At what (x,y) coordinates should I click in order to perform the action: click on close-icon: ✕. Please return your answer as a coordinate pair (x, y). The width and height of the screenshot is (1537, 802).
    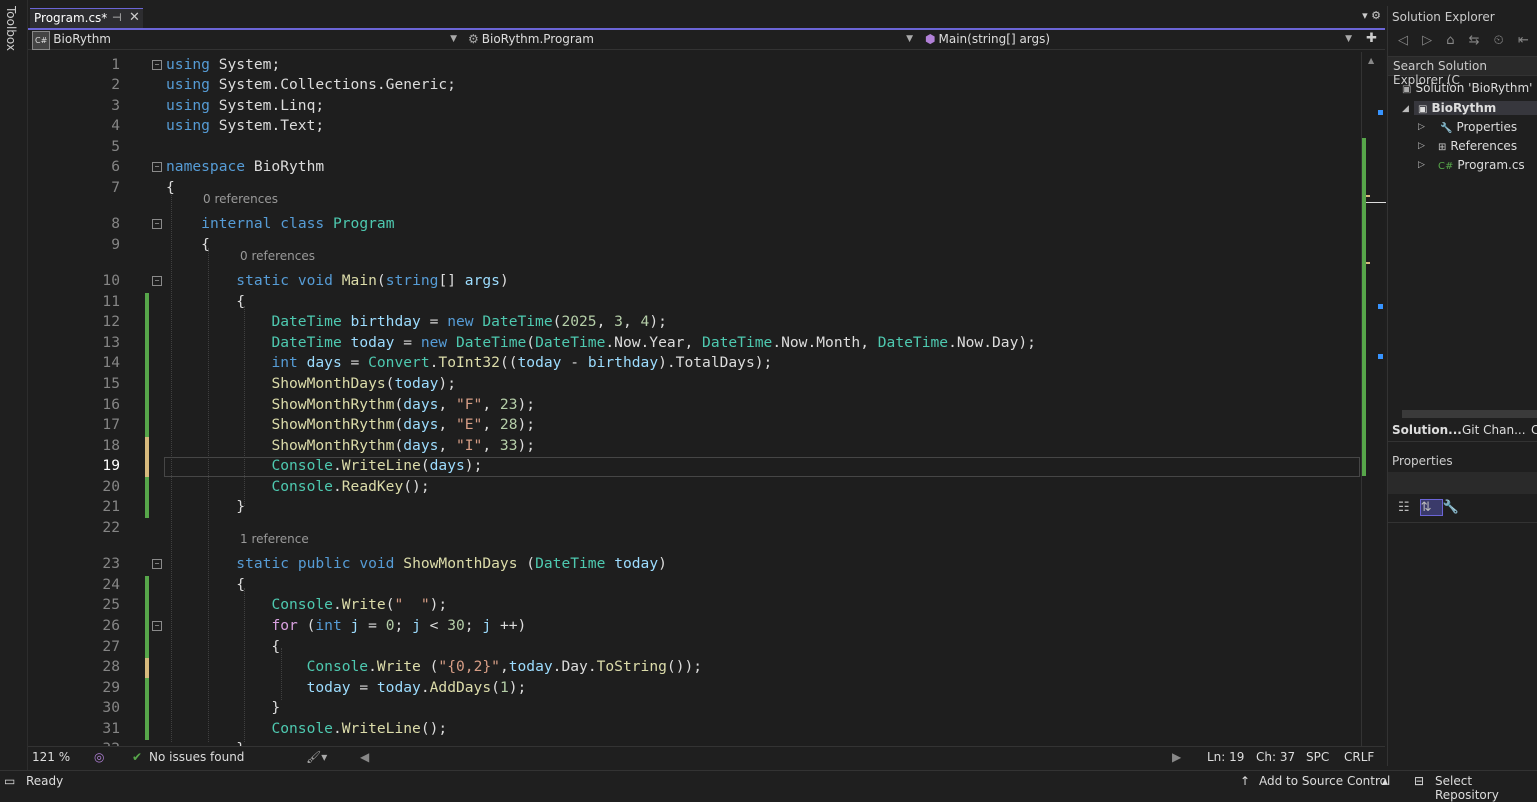
    Looking at the image, I should click on (134, 17).